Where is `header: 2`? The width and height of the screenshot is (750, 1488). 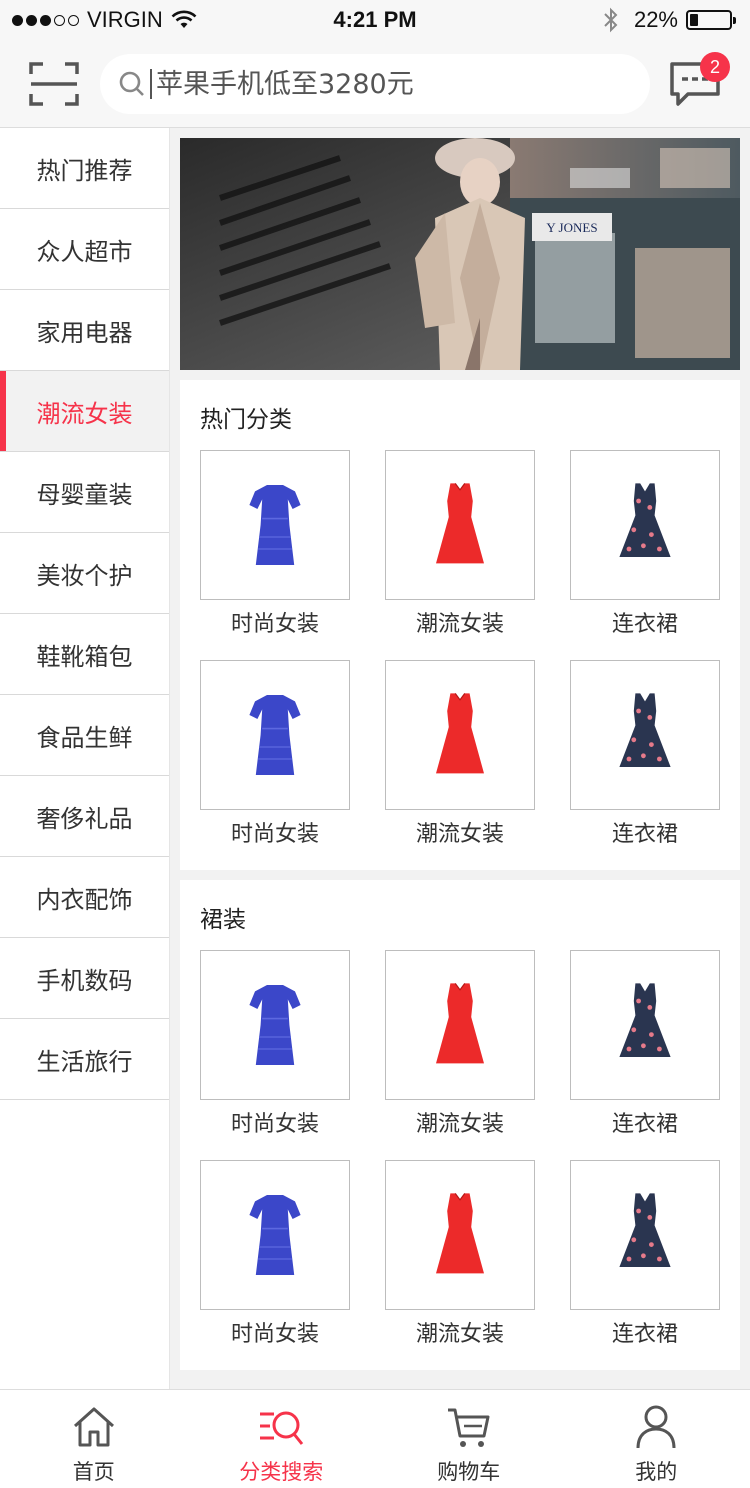
header: 2 is located at coordinates (375, 84).